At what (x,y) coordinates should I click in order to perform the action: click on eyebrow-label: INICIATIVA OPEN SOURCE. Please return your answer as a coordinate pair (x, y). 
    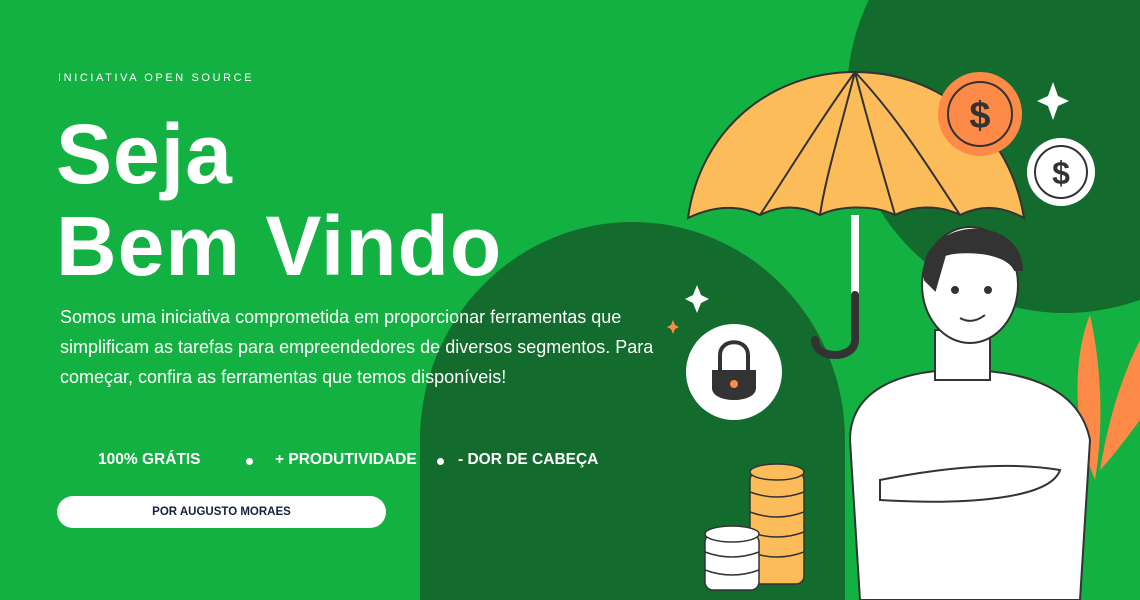
    Looking at the image, I should click on (156, 78).